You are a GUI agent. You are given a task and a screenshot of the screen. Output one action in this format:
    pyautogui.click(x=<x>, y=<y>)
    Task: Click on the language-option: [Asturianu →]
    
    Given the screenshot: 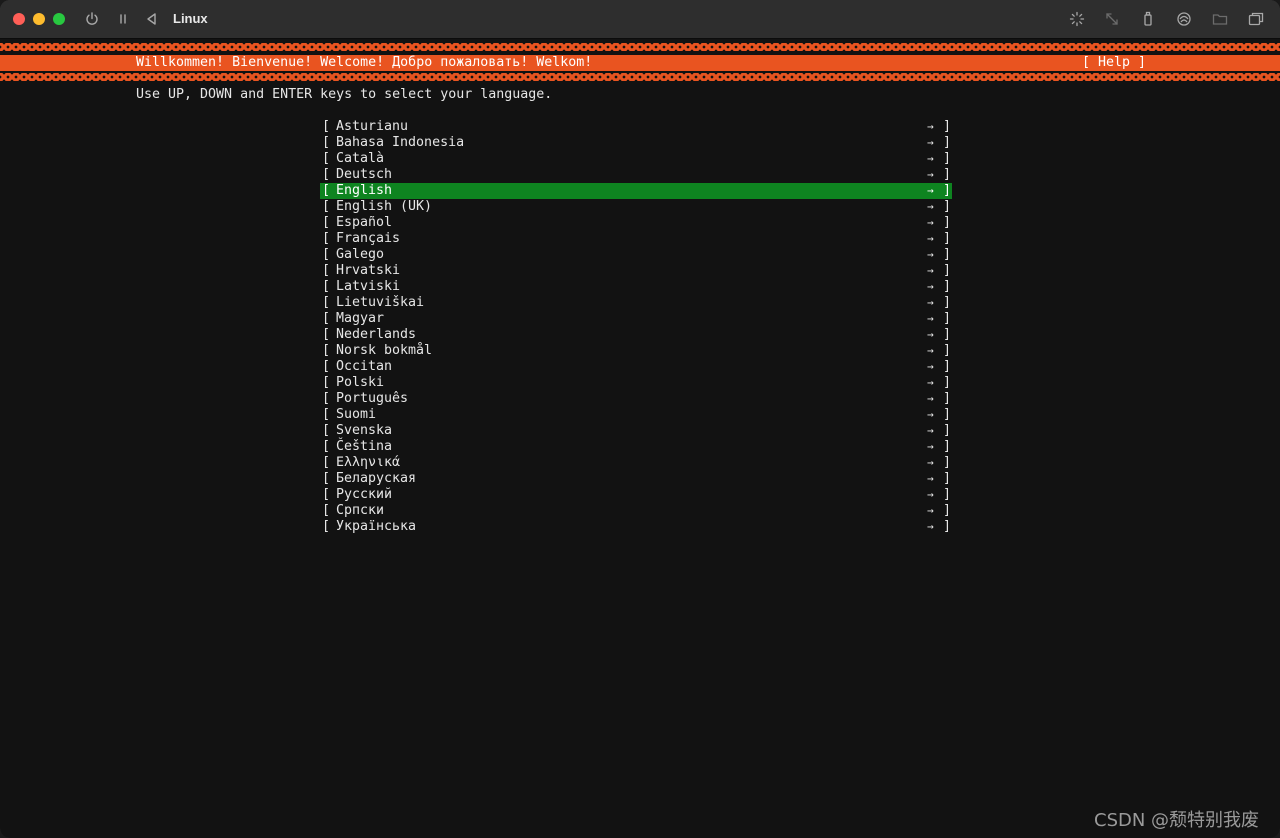 What is the action you would take?
    pyautogui.click(x=636, y=127)
    